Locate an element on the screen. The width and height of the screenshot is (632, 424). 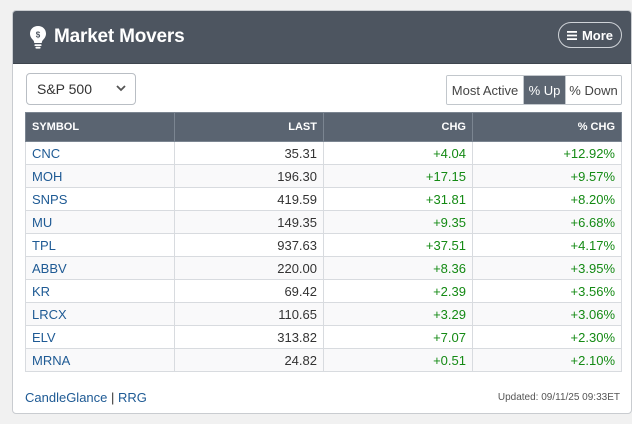
symbol-link: MU is located at coordinates (100, 222).